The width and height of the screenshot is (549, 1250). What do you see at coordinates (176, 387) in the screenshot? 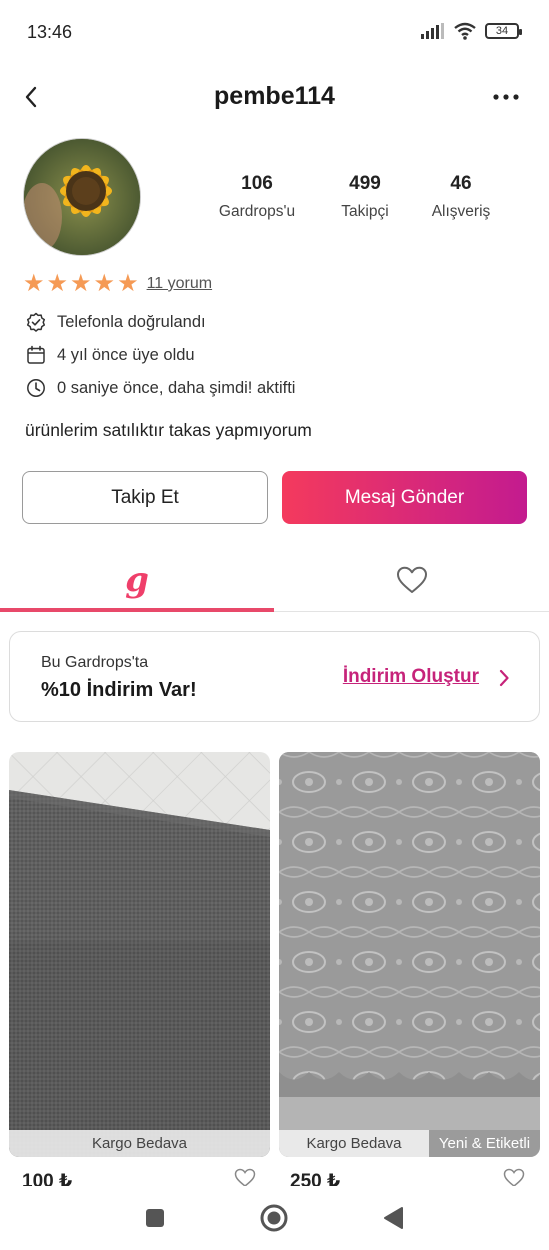
I see `info-text: 0 saniye önce, daha şimdi! aktifti` at bounding box center [176, 387].